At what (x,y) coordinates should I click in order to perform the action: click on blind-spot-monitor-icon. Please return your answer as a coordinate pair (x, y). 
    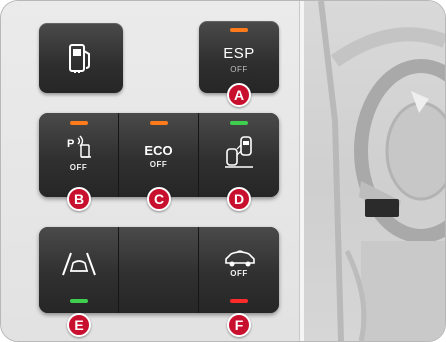
    Looking at the image, I should click on (240, 154).